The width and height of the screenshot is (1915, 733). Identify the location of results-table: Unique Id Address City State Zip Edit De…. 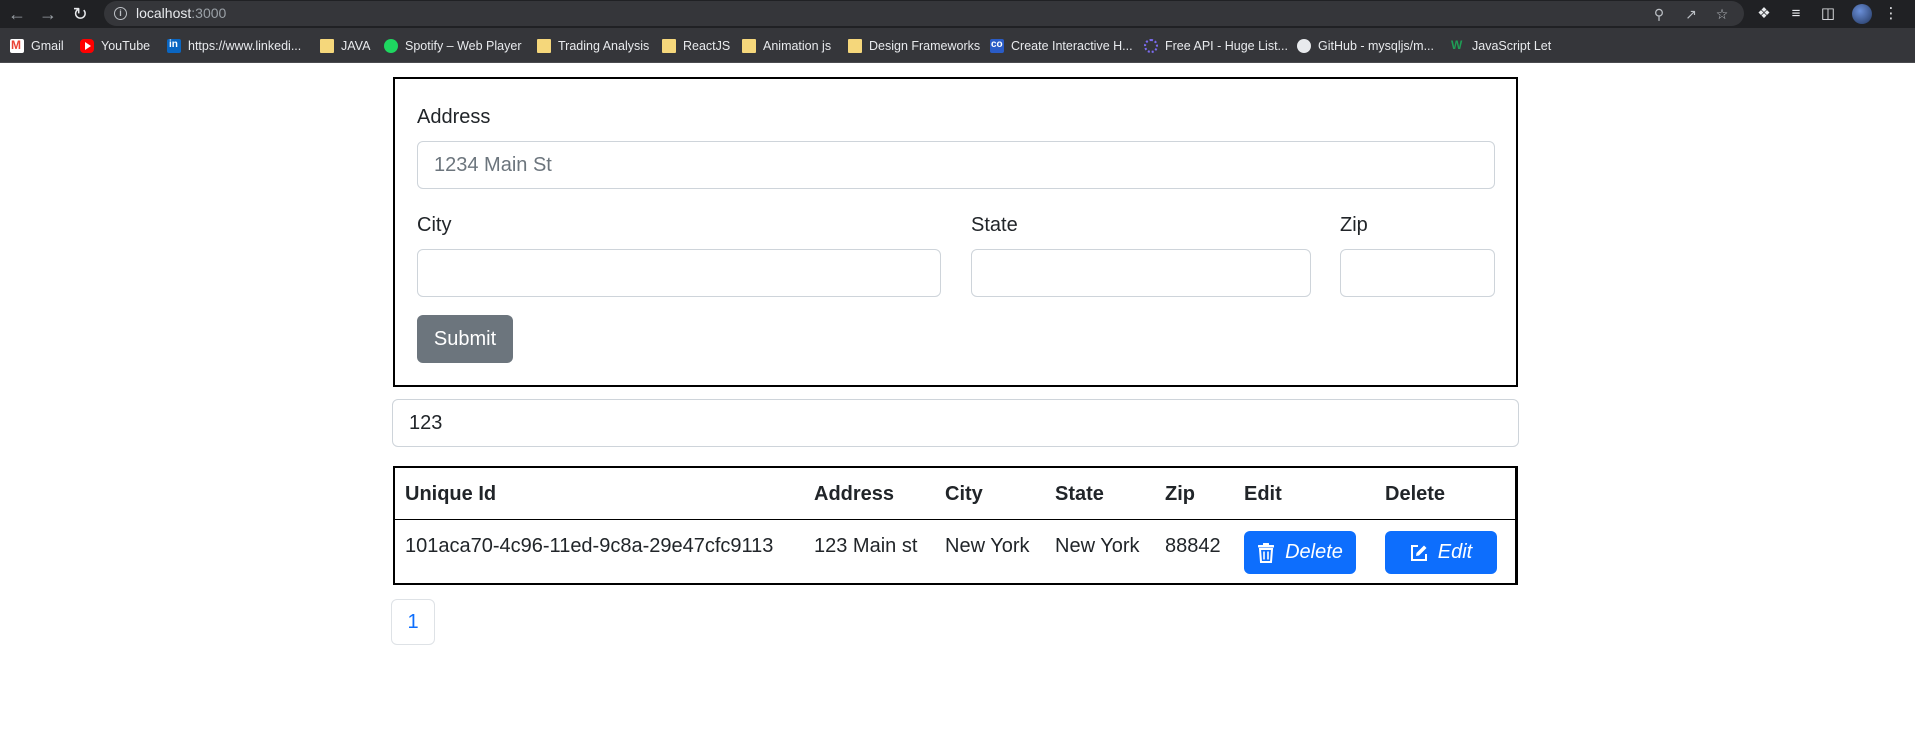
(955, 525).